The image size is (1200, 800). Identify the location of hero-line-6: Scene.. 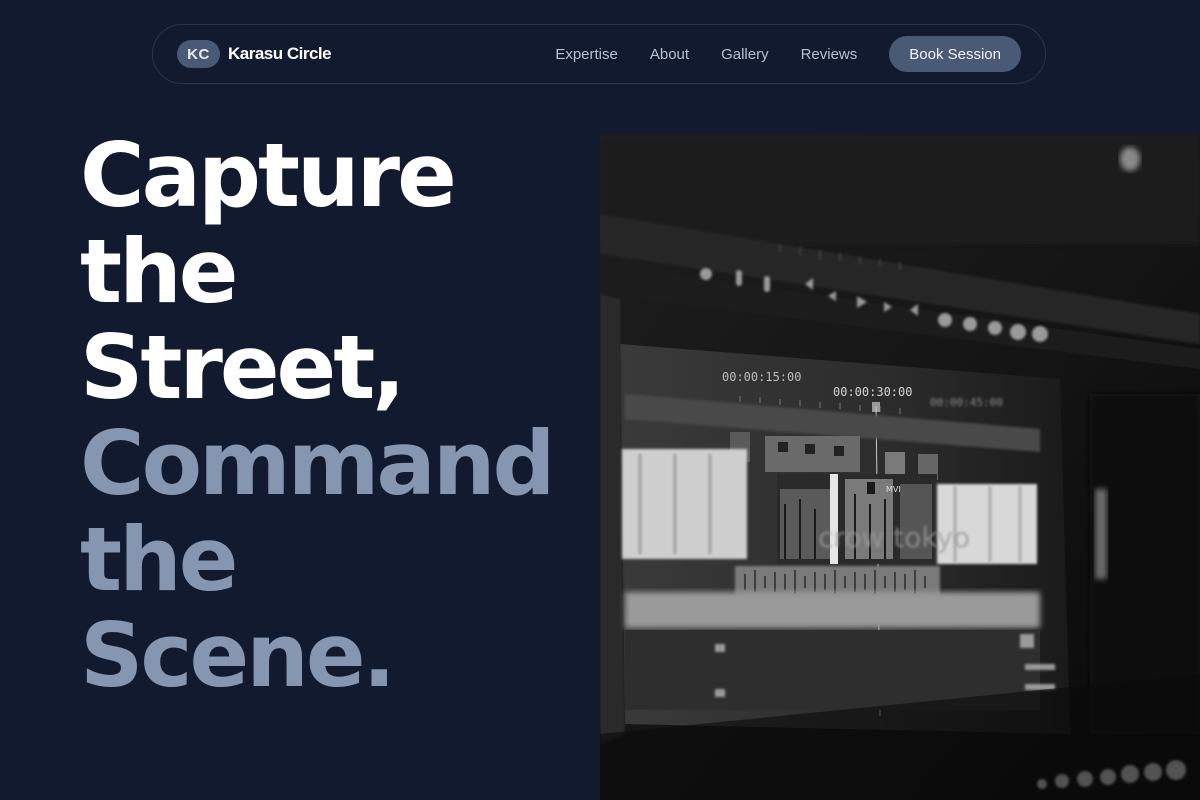
(238, 655).